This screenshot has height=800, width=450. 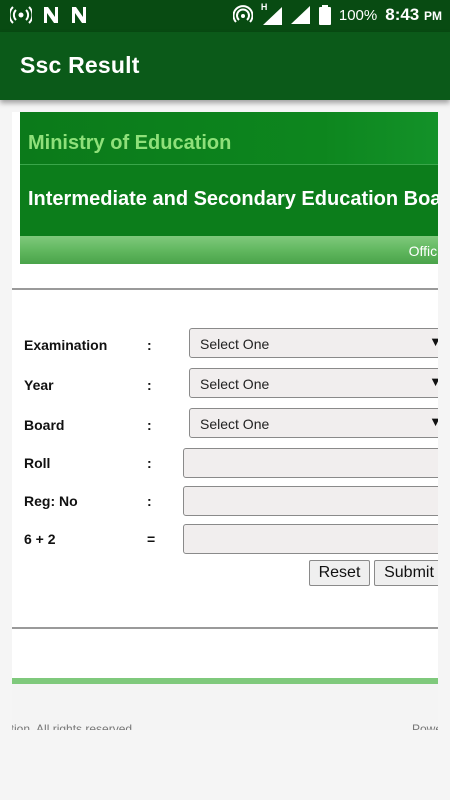 I want to click on app-bar: Ssc Result, so click(x=225, y=66).